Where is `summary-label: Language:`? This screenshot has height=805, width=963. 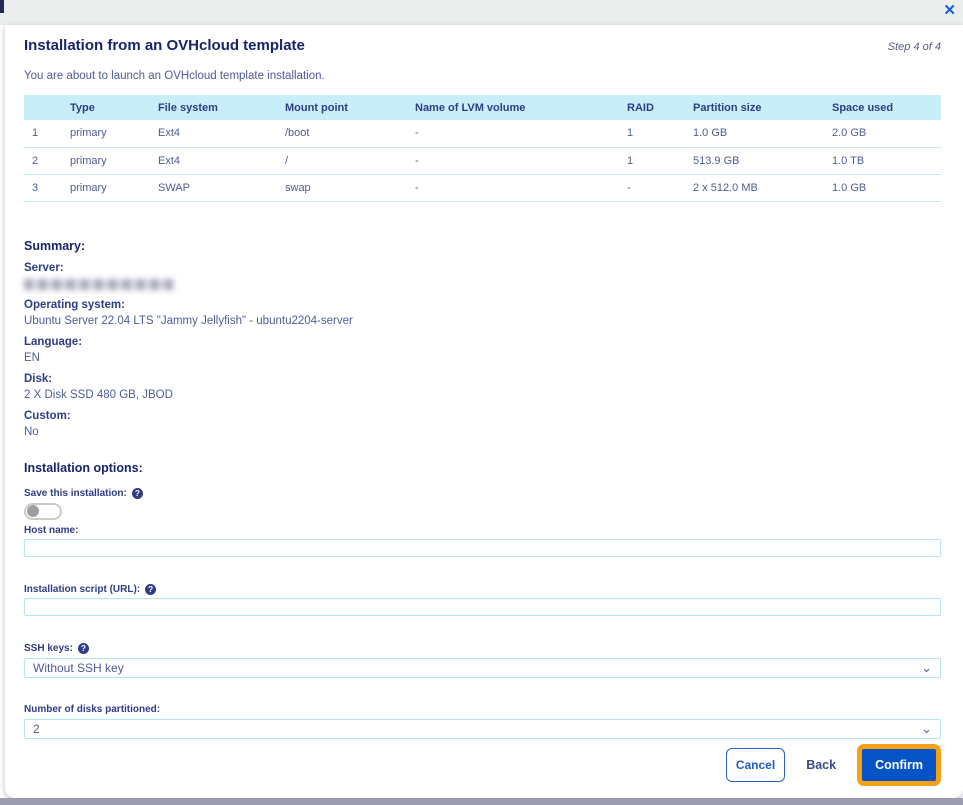 summary-label: Language: is located at coordinates (53, 341).